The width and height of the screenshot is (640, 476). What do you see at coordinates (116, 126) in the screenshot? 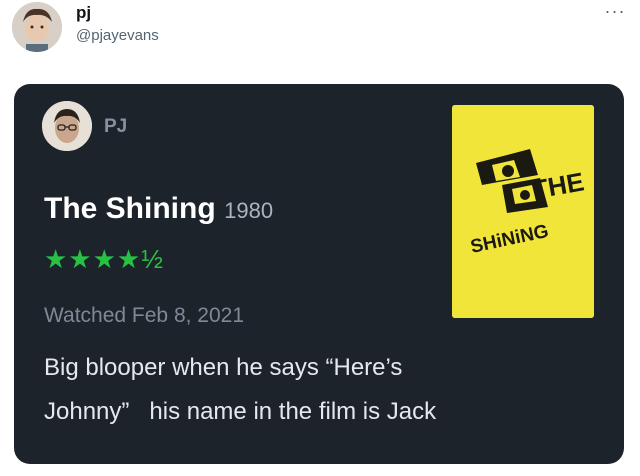
I see `reviewer-username: PJ` at bounding box center [116, 126].